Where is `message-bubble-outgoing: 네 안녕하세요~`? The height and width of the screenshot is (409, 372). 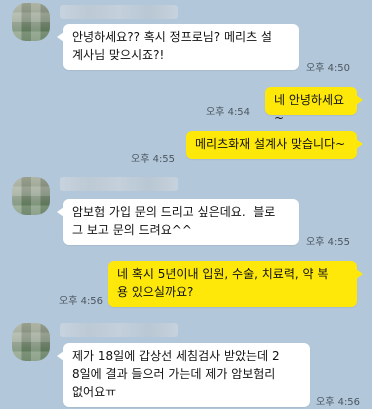
message-bubble-outgoing: 네 안녕하세요~ is located at coordinates (314, 106).